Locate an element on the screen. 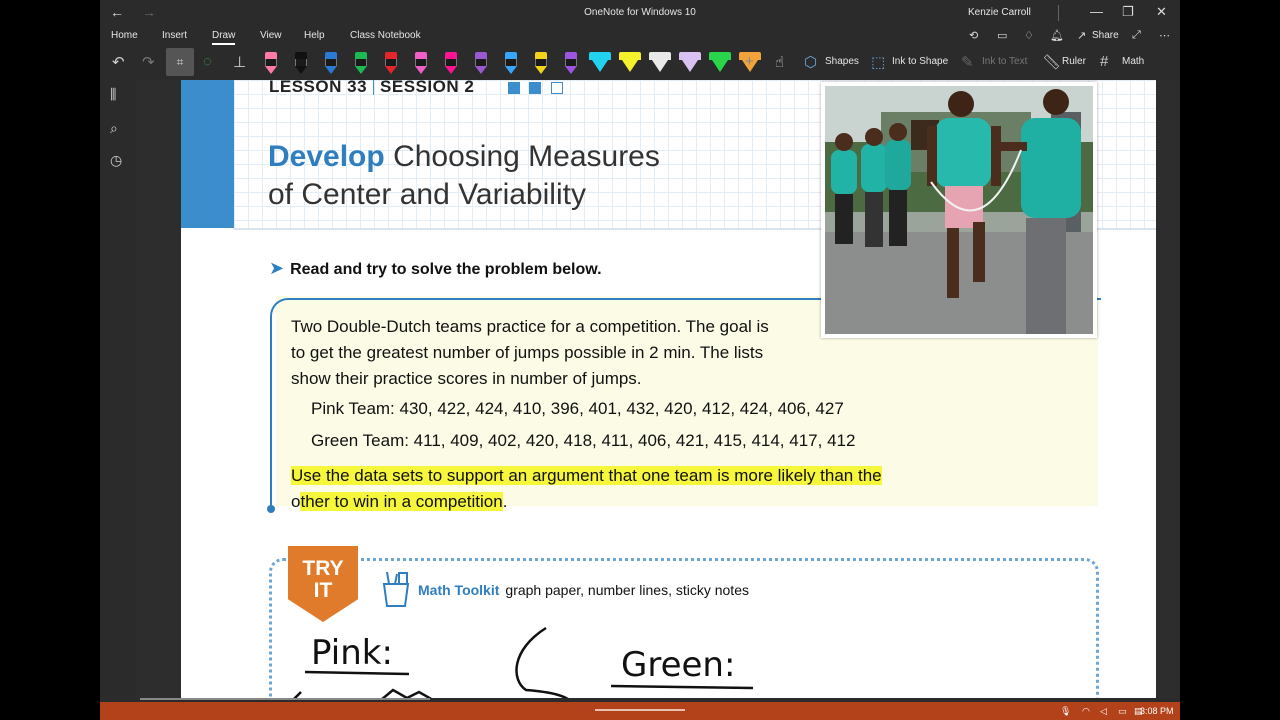 This screenshot has width=1280, height=720. tab-draw: Draw is located at coordinates (224, 37).